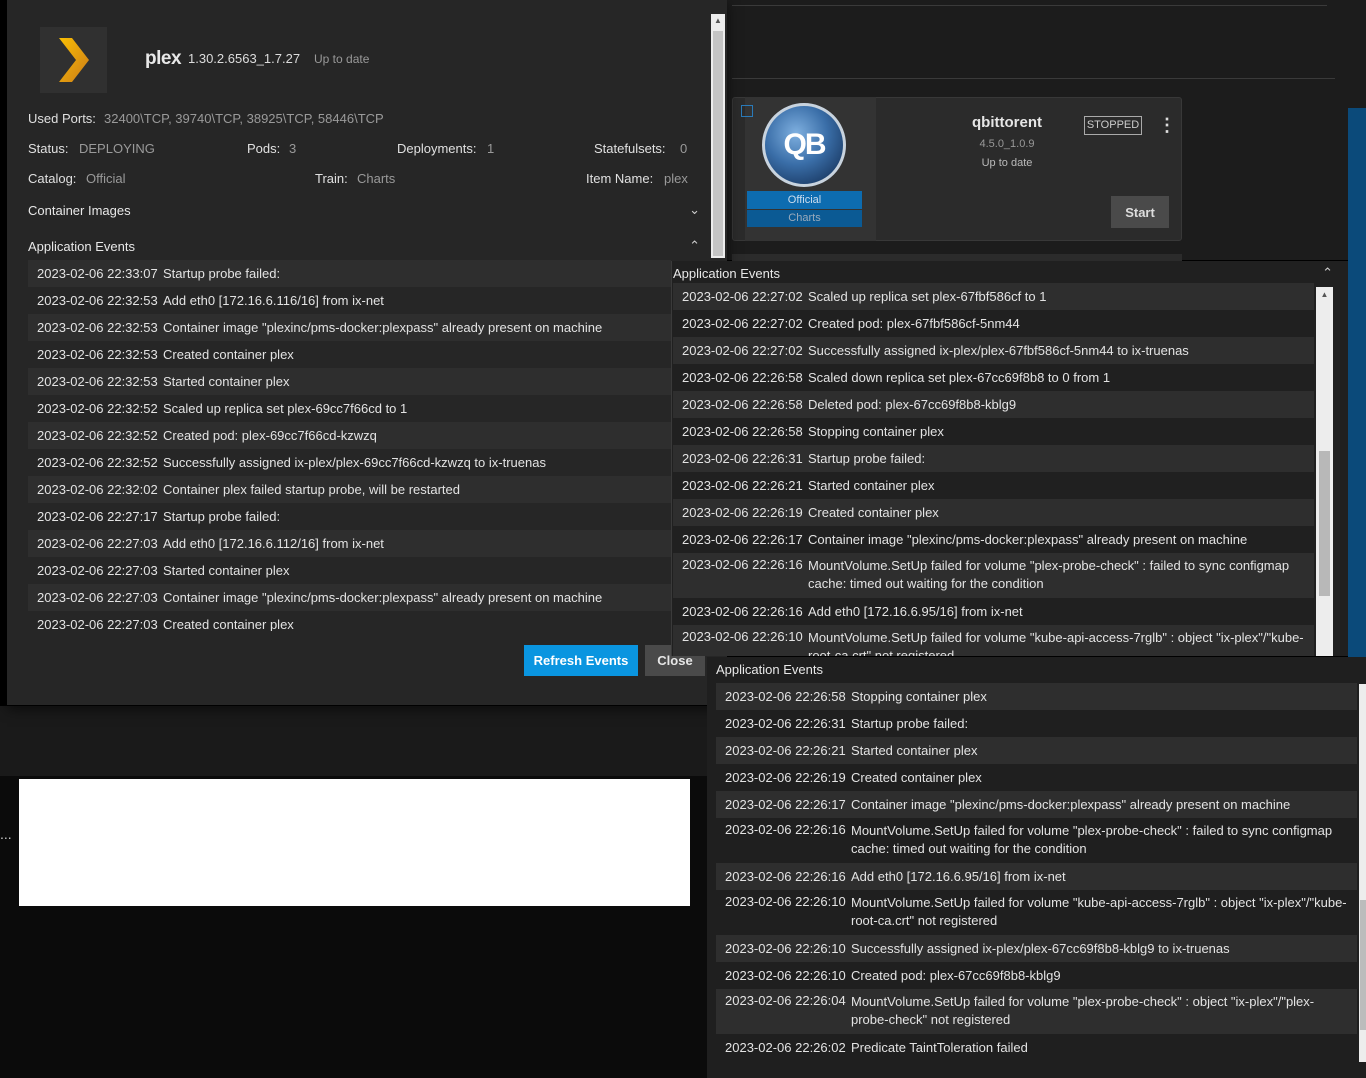  I want to click on start-button: Start, so click(1140, 212).